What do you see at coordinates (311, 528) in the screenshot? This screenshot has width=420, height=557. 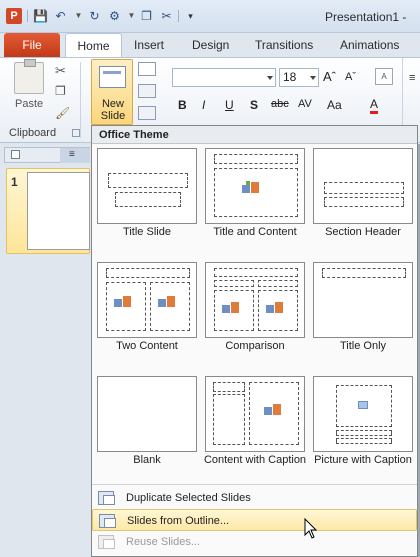 I see `mouse-cursor-icon` at bounding box center [311, 528].